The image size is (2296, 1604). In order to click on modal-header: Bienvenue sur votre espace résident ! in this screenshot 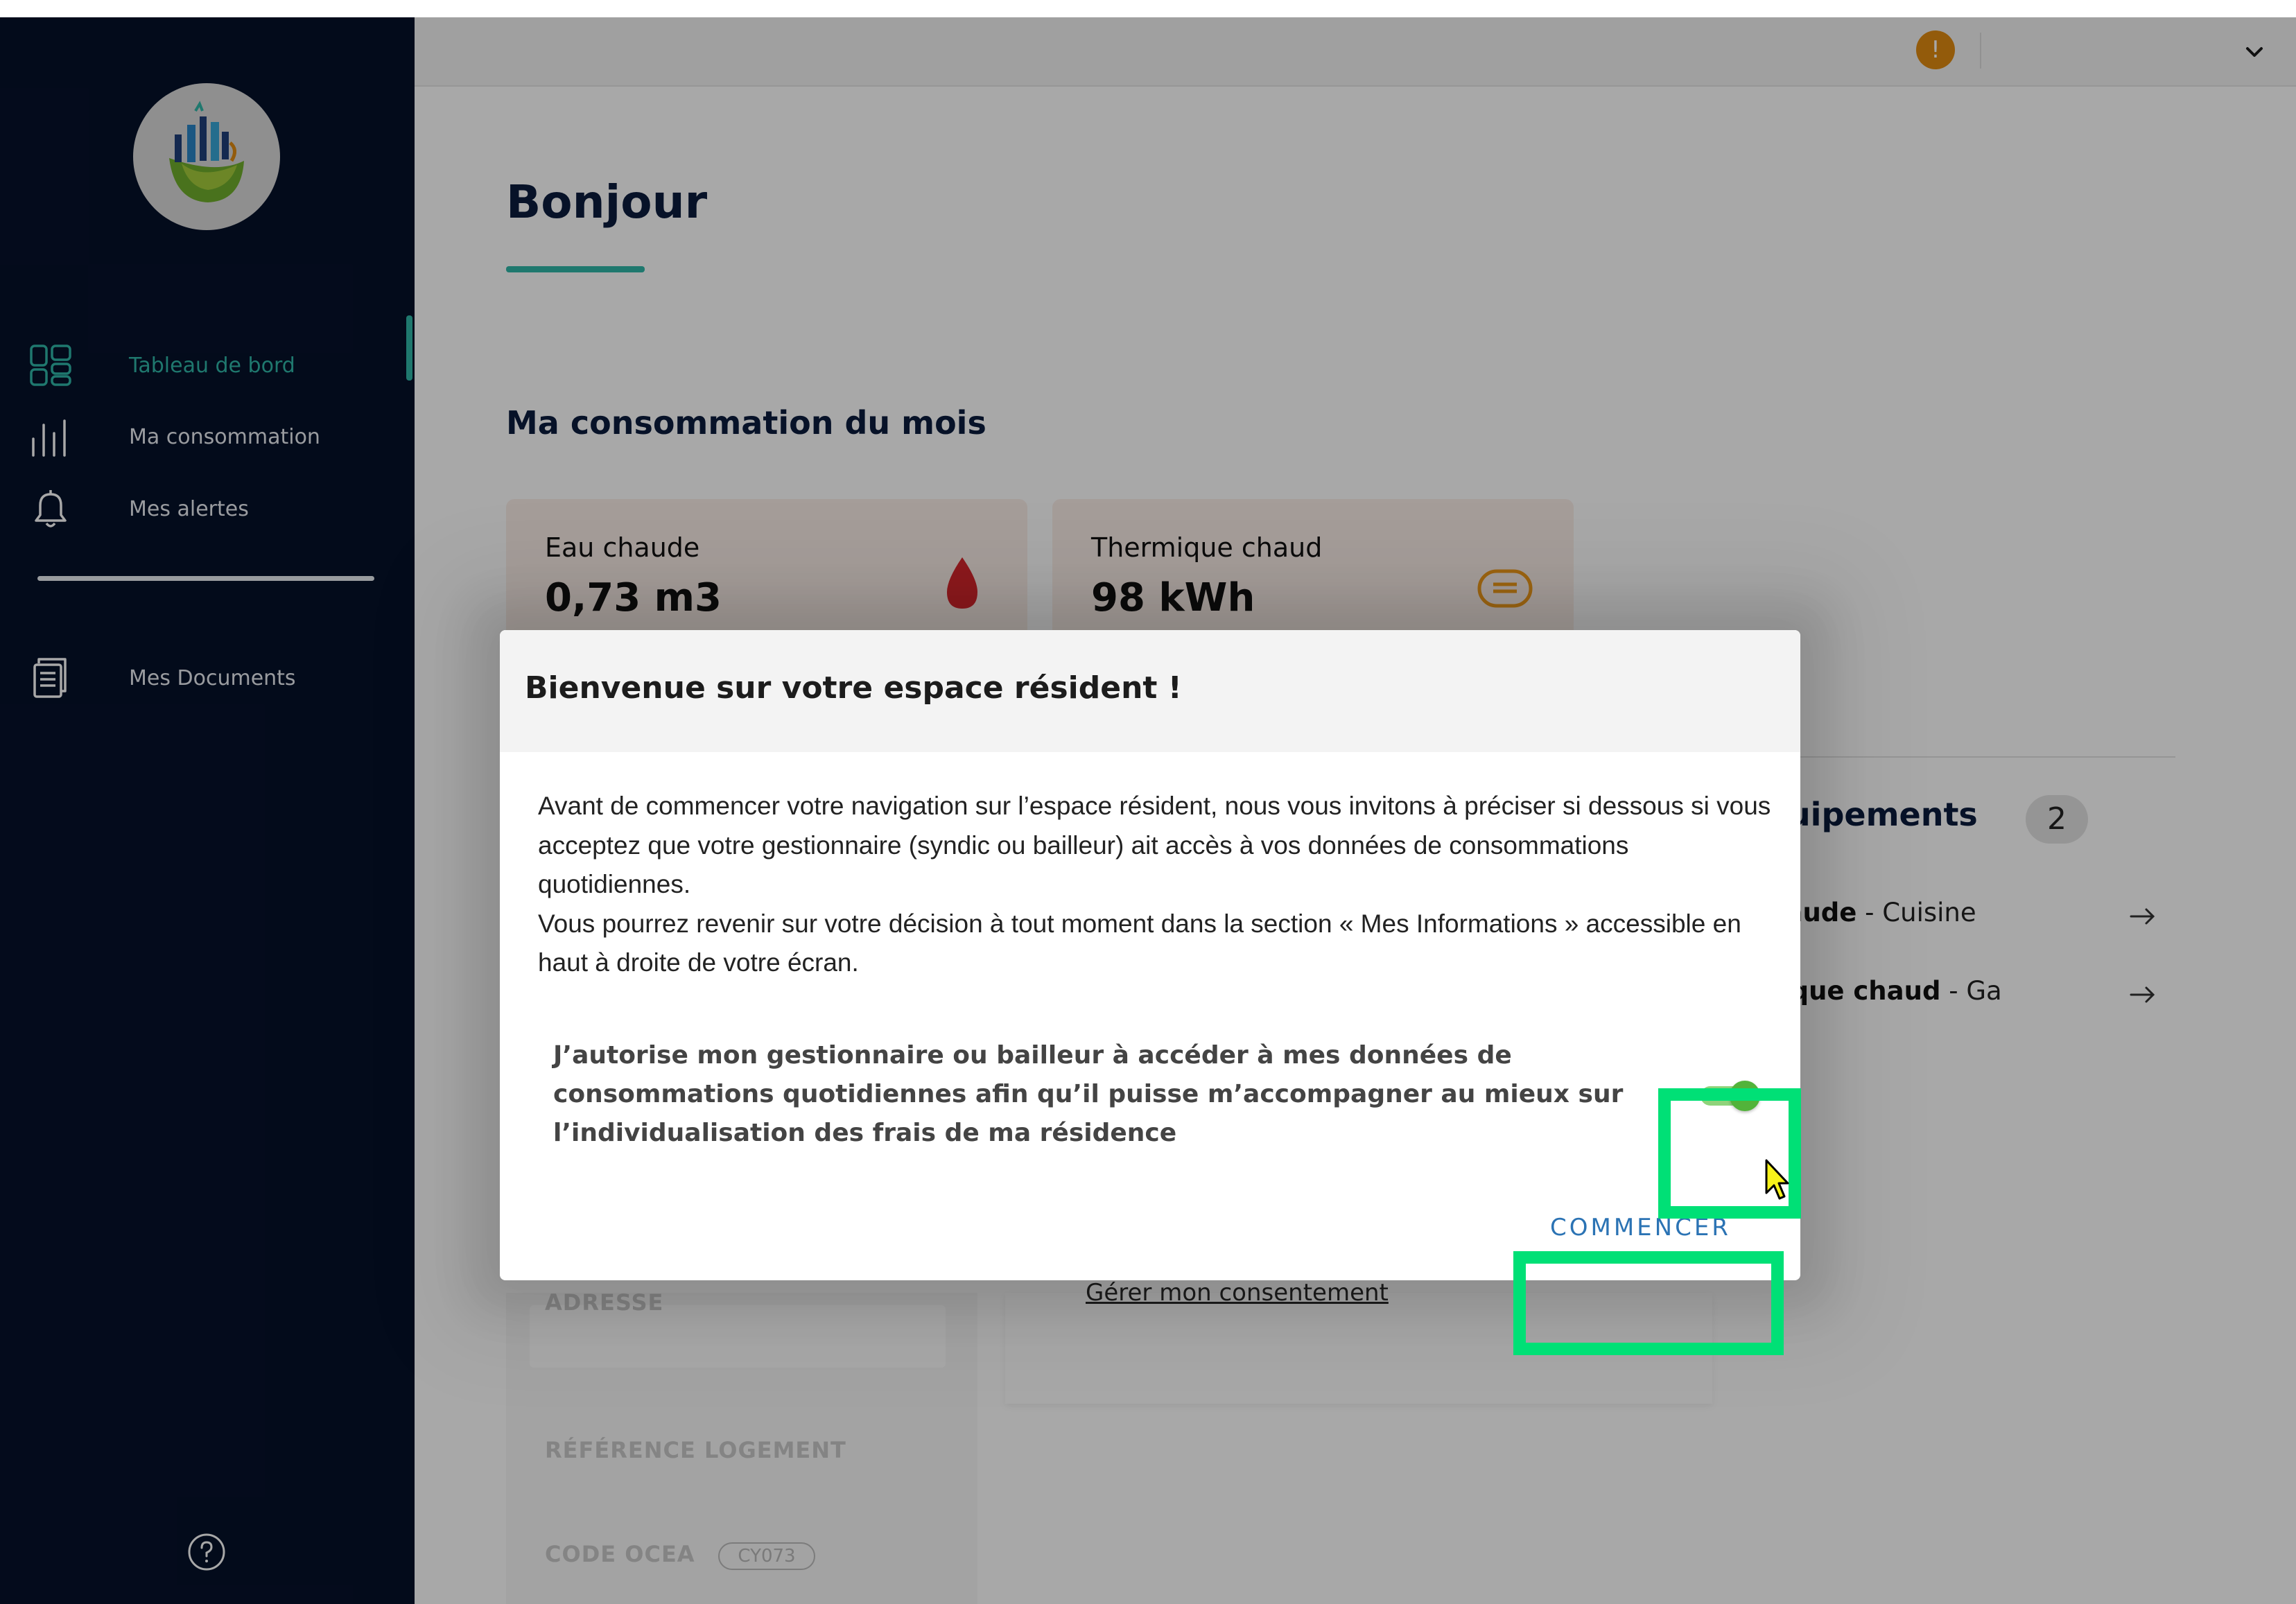, I will do `click(1150, 691)`.